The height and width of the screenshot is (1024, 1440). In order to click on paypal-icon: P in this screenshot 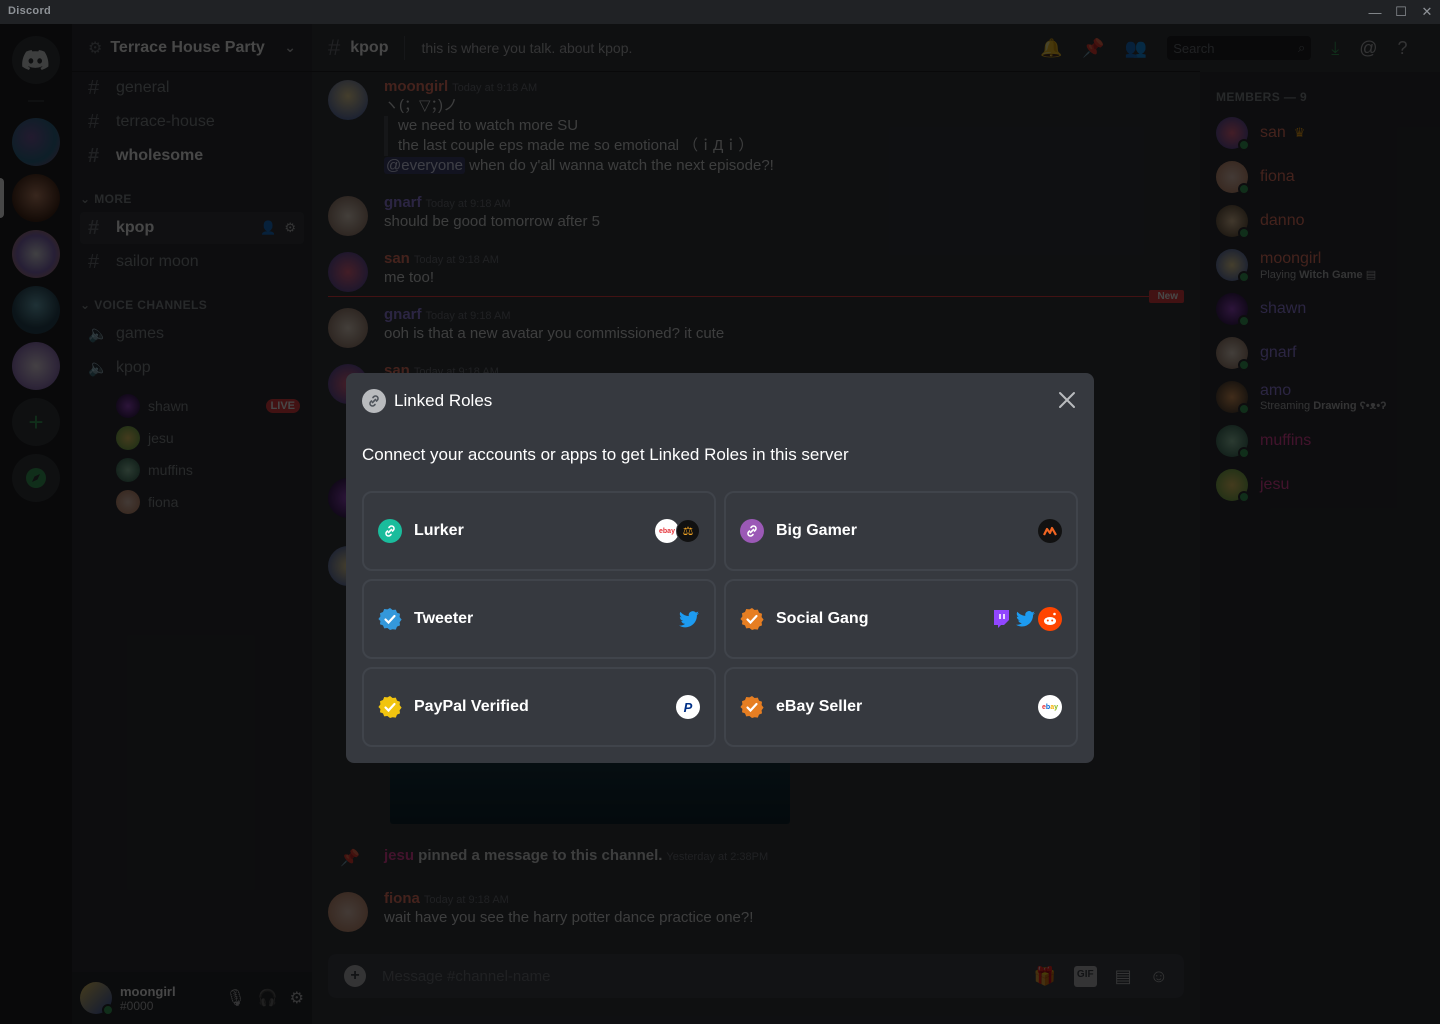, I will do `click(688, 707)`.